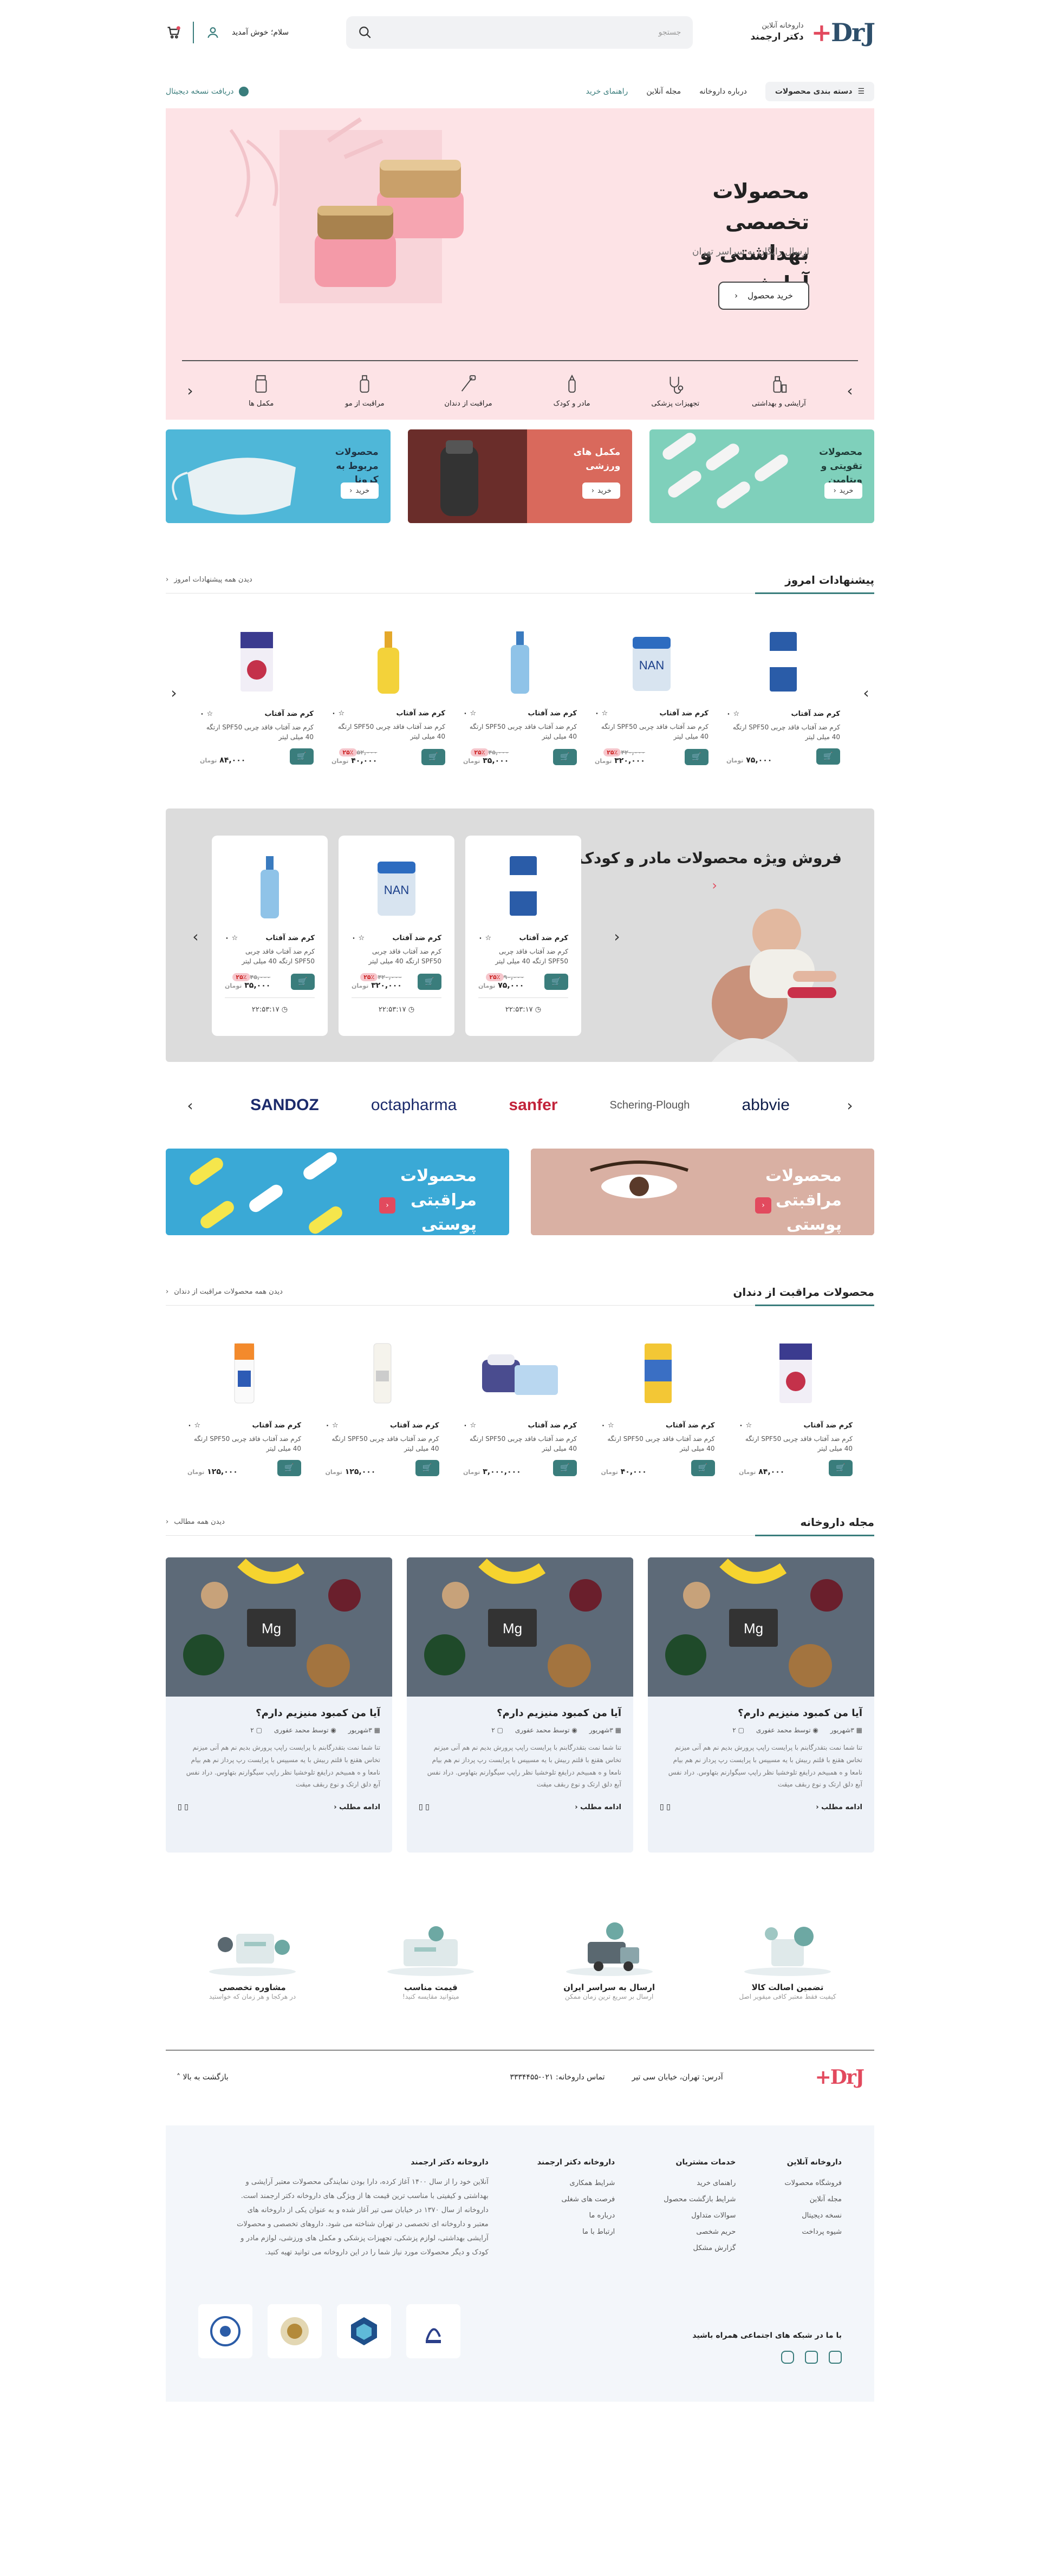  Describe the element at coordinates (787, 2357) in the screenshot. I see `instagram-icon` at that location.